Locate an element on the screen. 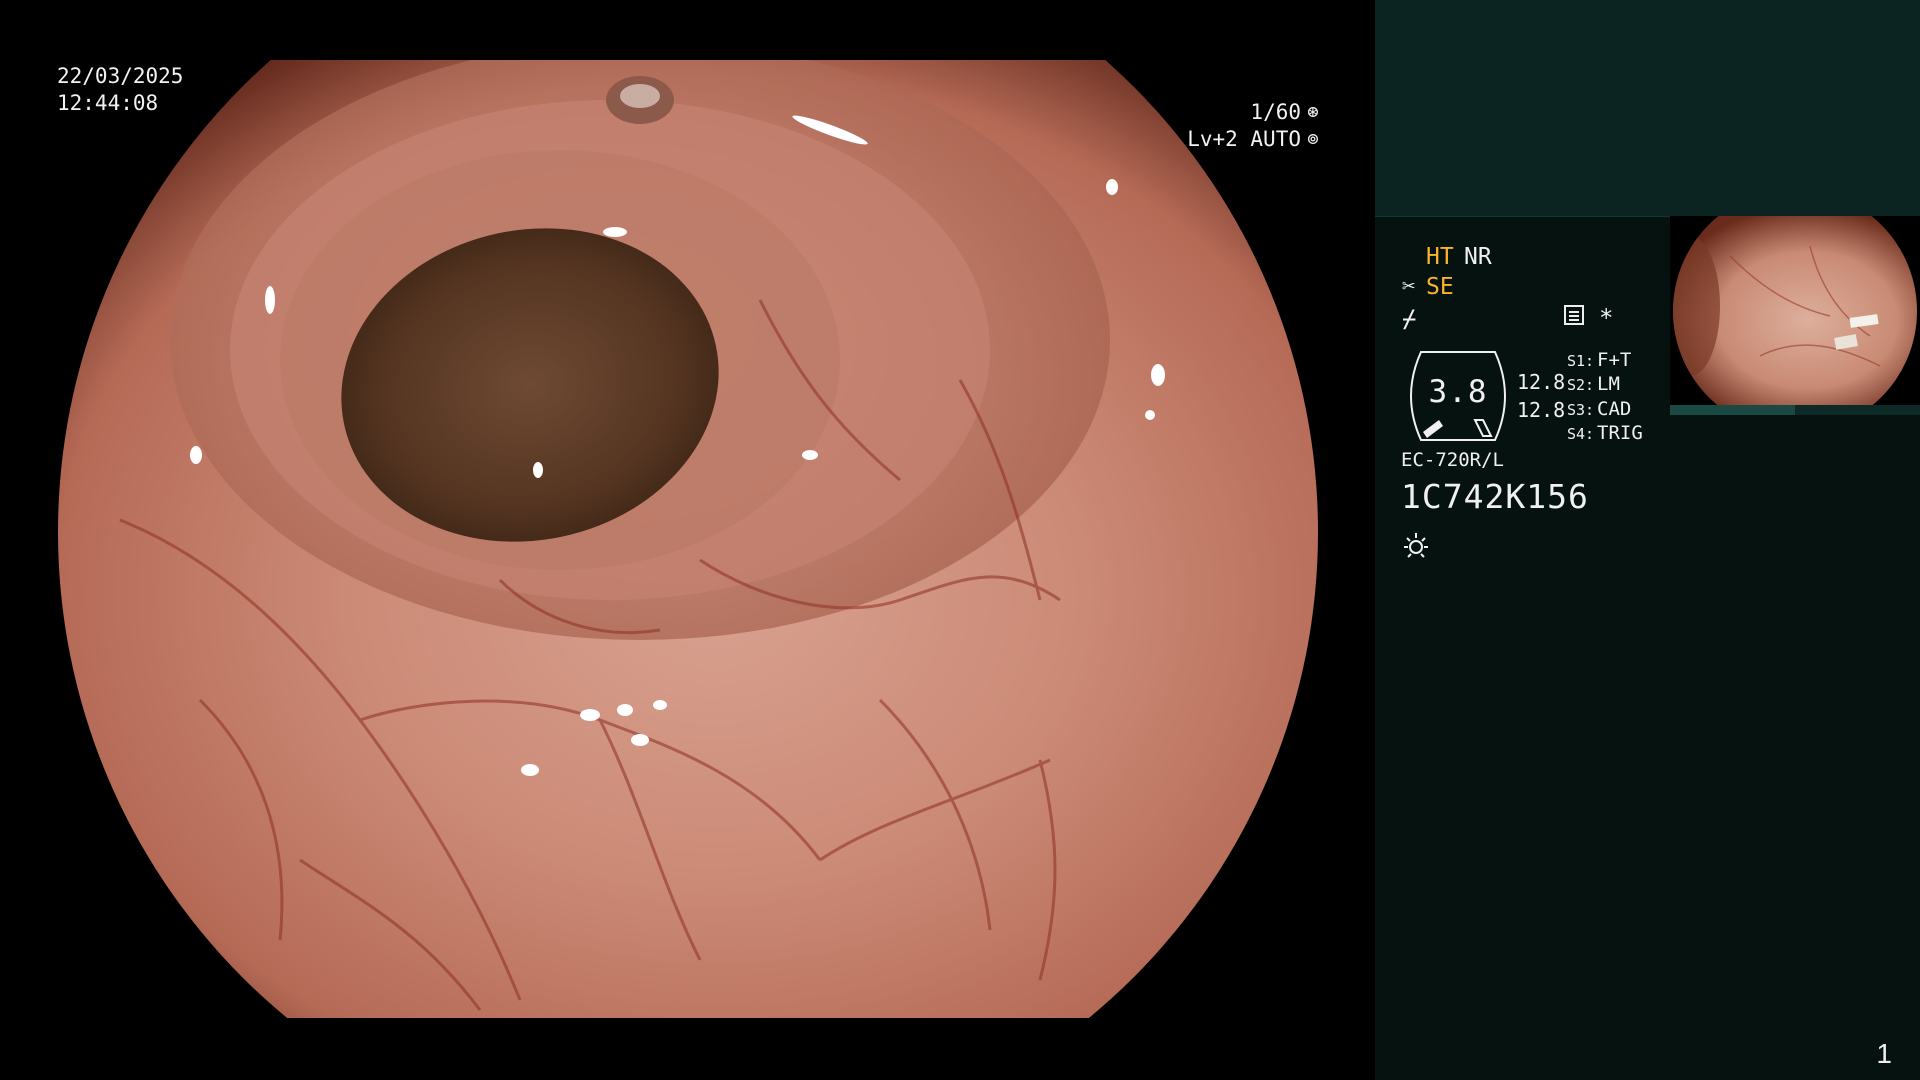 The image size is (1920, 1080). scope-button-key: S2: is located at coordinates (1581, 385).